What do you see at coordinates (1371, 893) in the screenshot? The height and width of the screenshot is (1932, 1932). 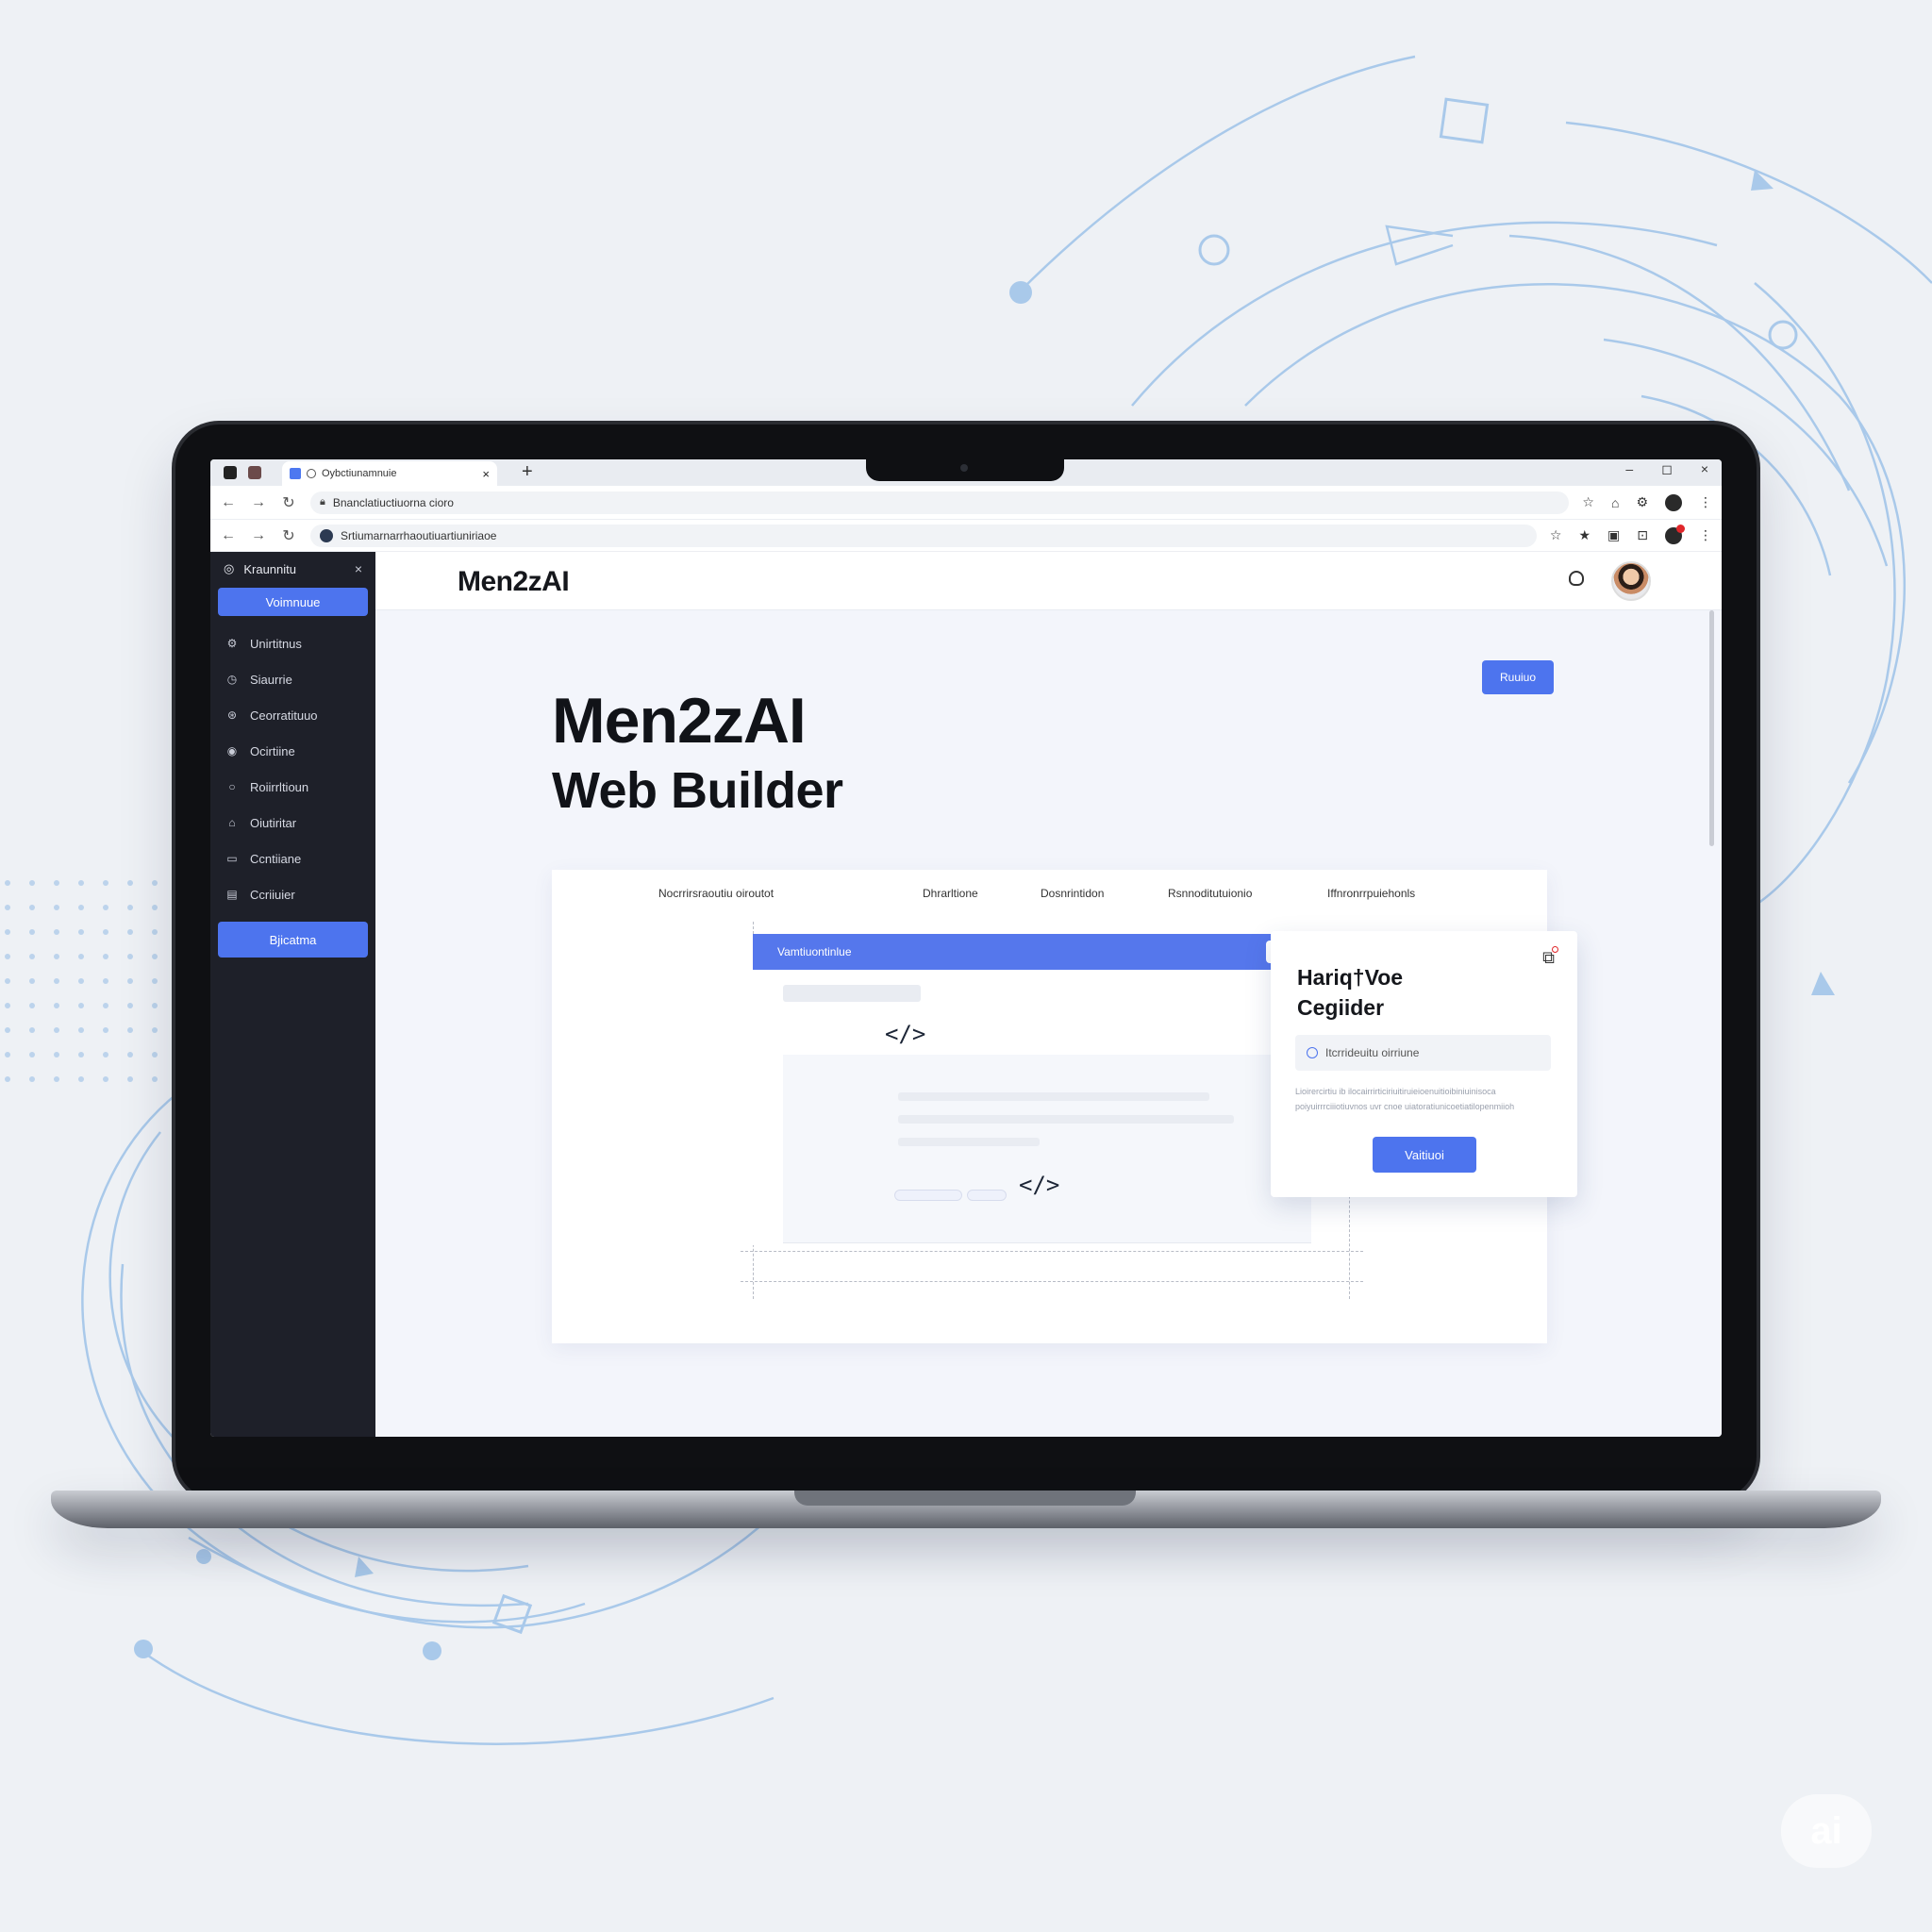 I see `card-tab: Iffnronrrpuiehonls` at bounding box center [1371, 893].